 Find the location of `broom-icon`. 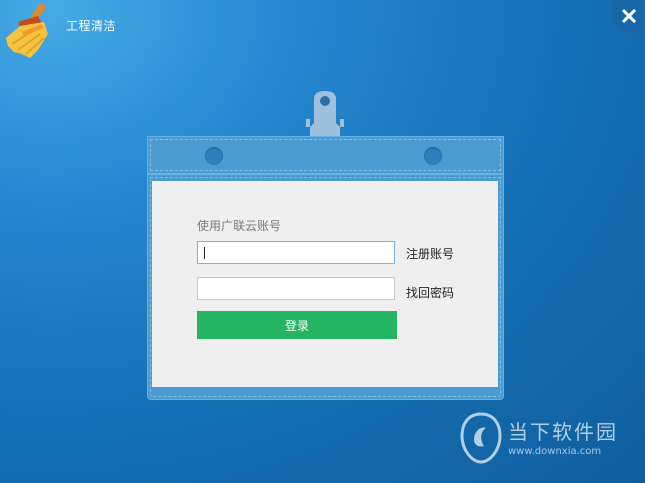

broom-icon is located at coordinates (29, 31).